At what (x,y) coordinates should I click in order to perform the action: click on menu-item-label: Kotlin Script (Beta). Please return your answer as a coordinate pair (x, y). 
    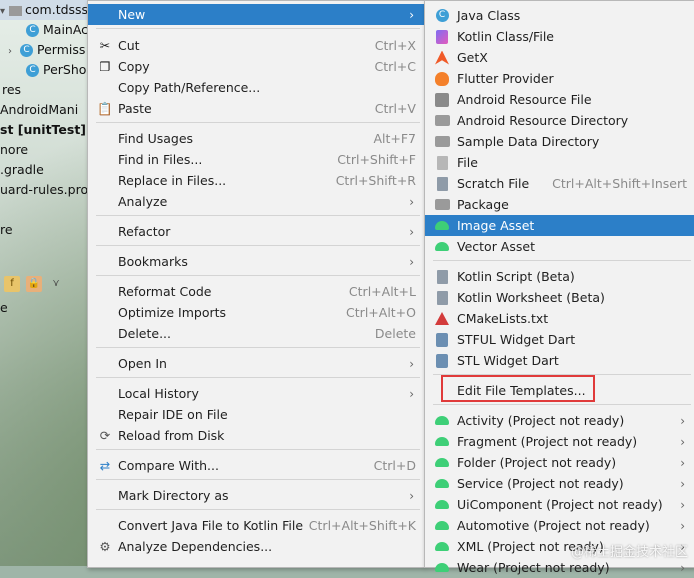
    Looking at the image, I should click on (516, 276).